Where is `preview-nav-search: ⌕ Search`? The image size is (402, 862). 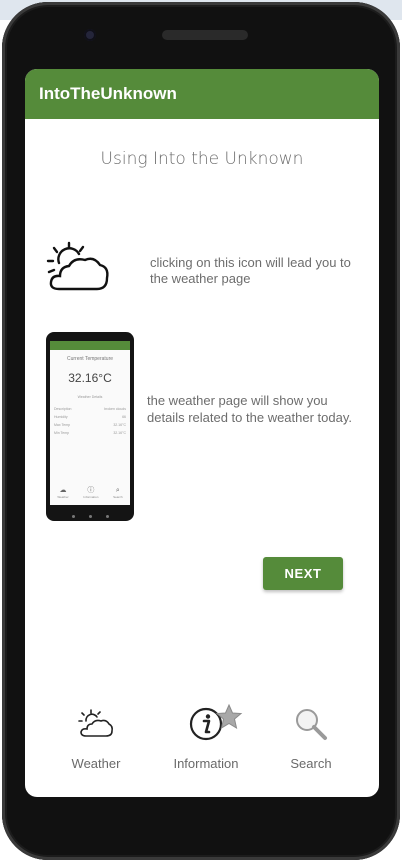 preview-nav-search: ⌕ Search is located at coordinates (118, 493).